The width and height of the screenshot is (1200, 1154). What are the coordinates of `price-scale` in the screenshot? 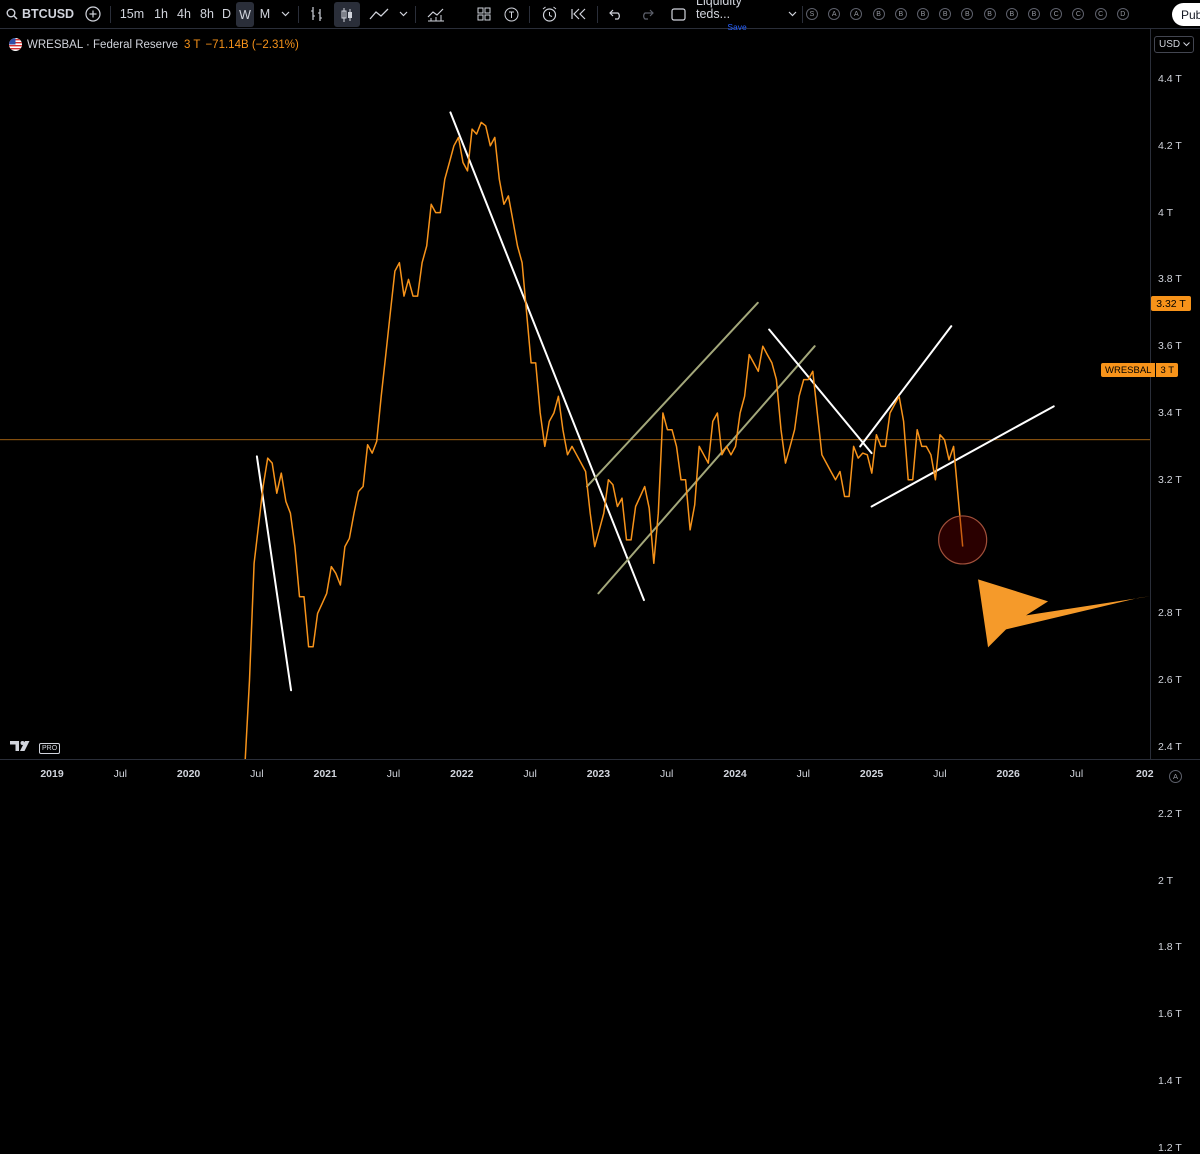 It's located at (1175, 394).